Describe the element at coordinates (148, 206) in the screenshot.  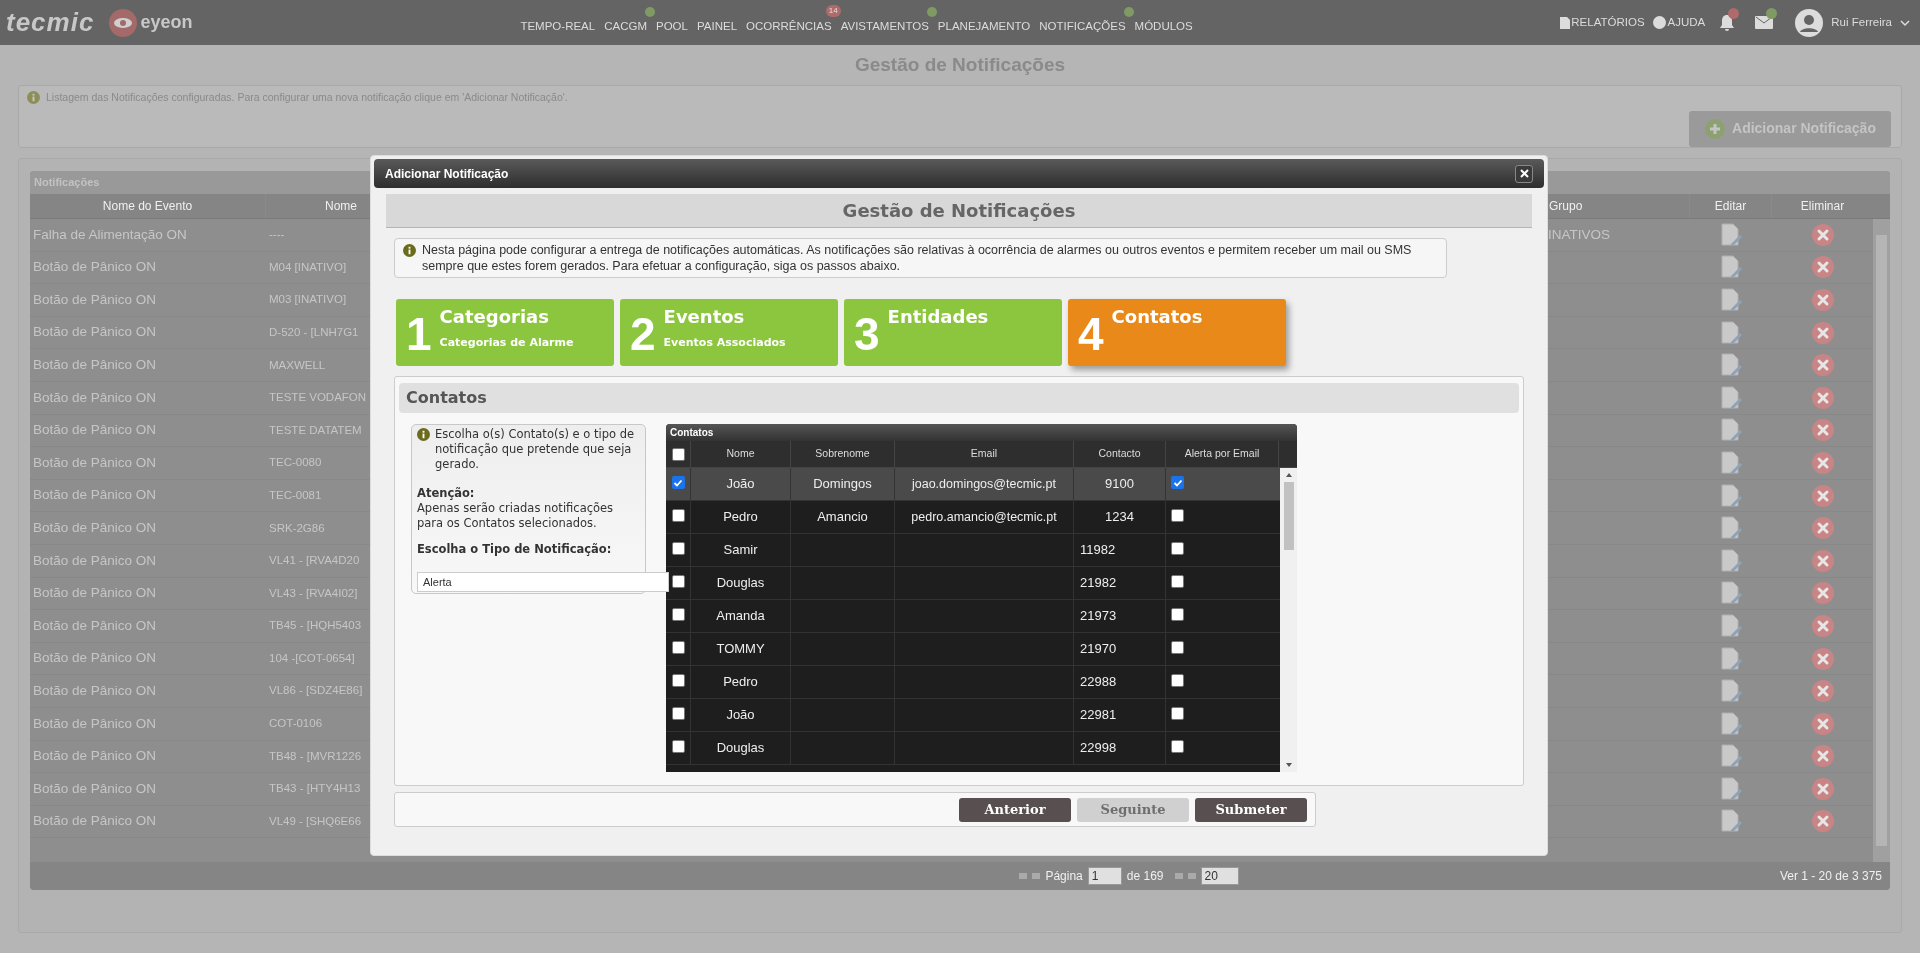
I see `column-header: Nome do Evento` at that location.